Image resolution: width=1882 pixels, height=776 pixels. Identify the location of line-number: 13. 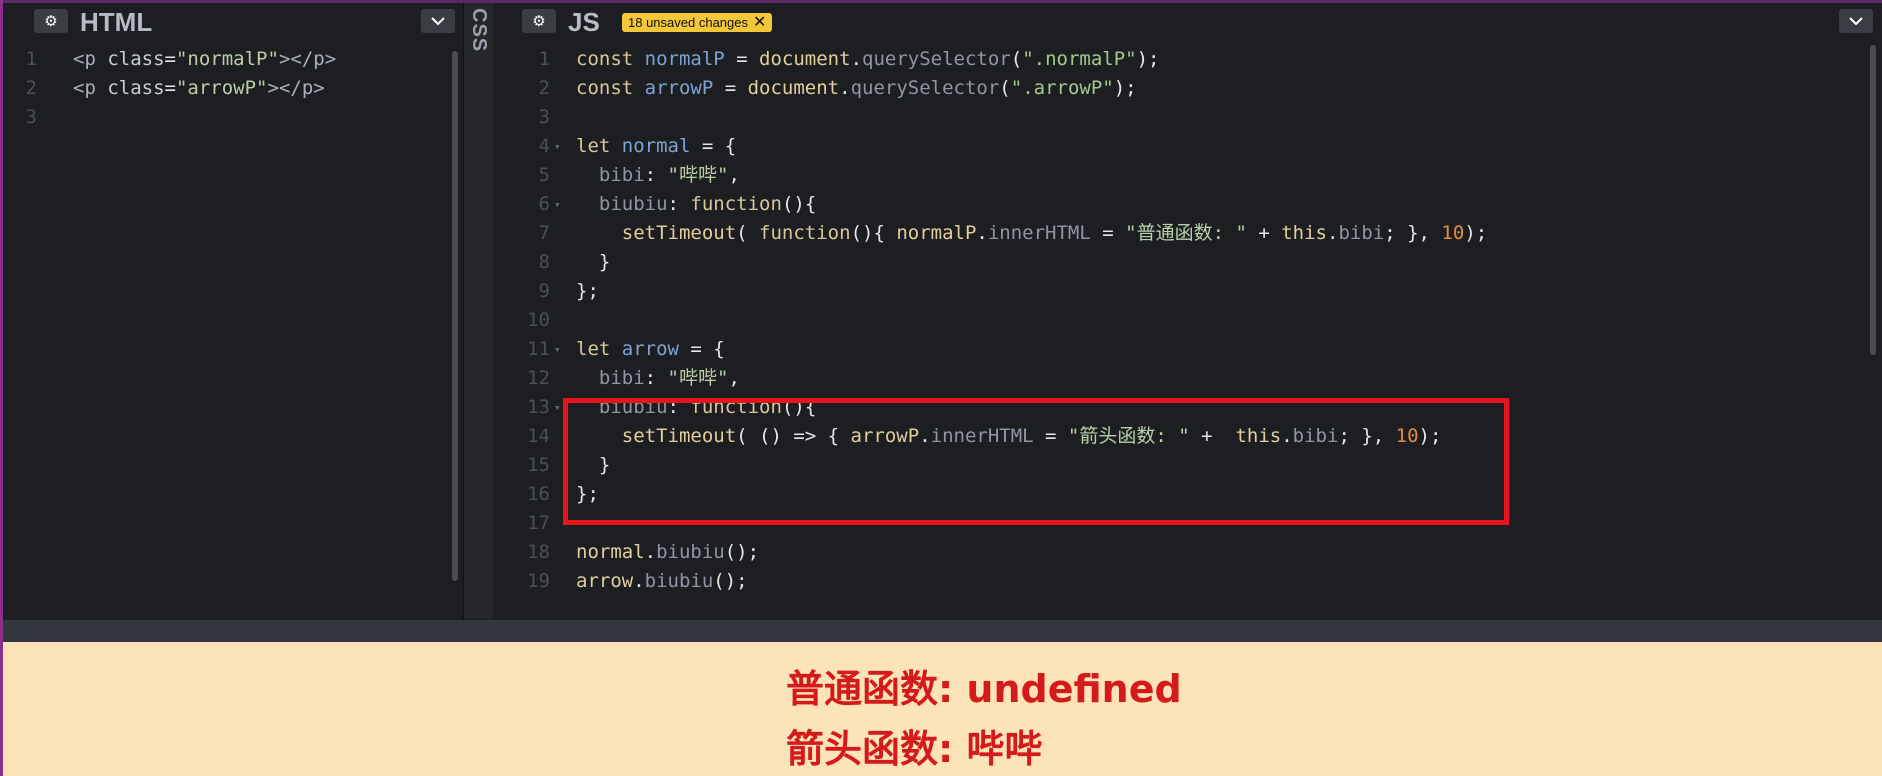
(538, 407).